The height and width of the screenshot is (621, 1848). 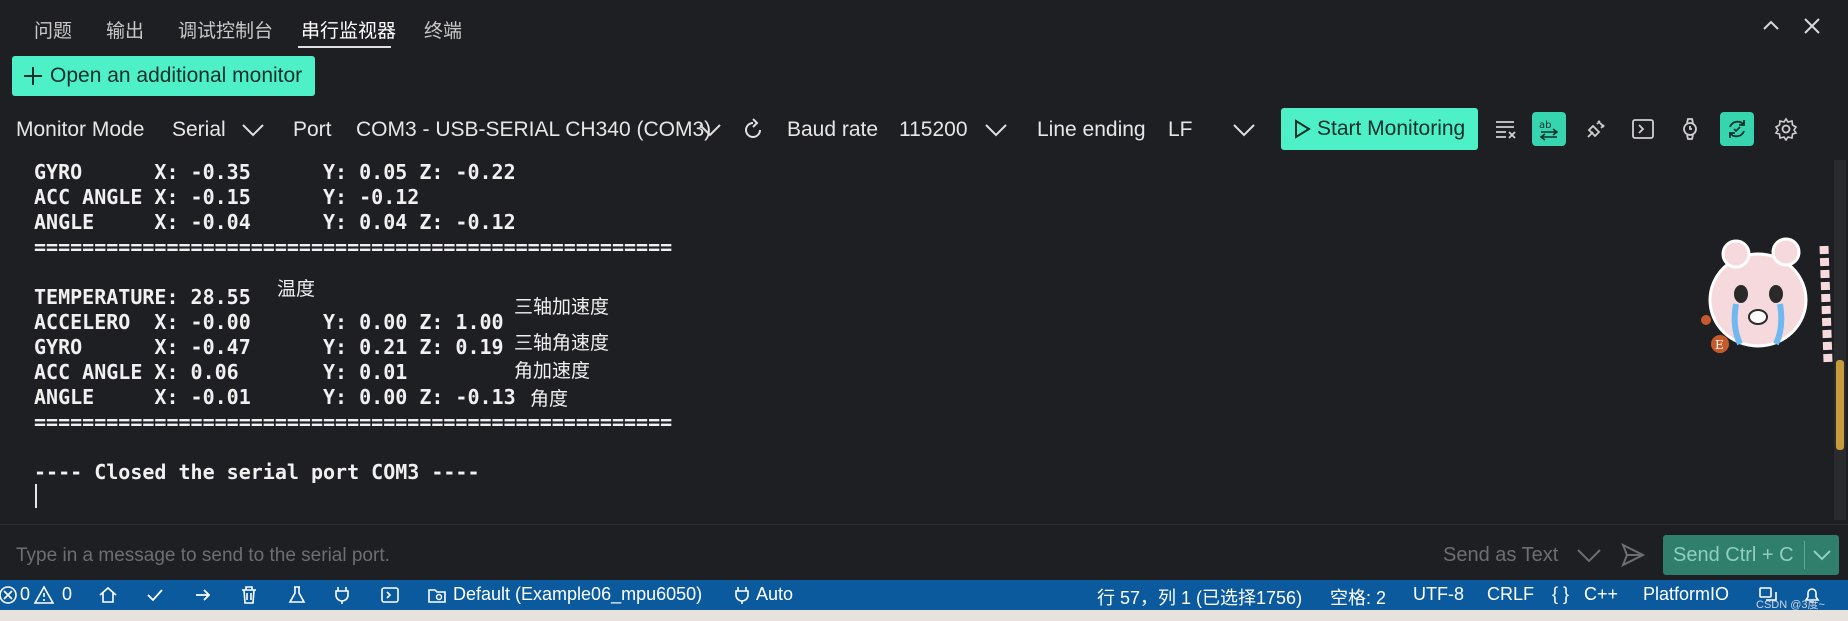 I want to click on output-line: ANGLE X: -0.04 Y: 0.04 Z: -0.12, so click(x=275, y=222).